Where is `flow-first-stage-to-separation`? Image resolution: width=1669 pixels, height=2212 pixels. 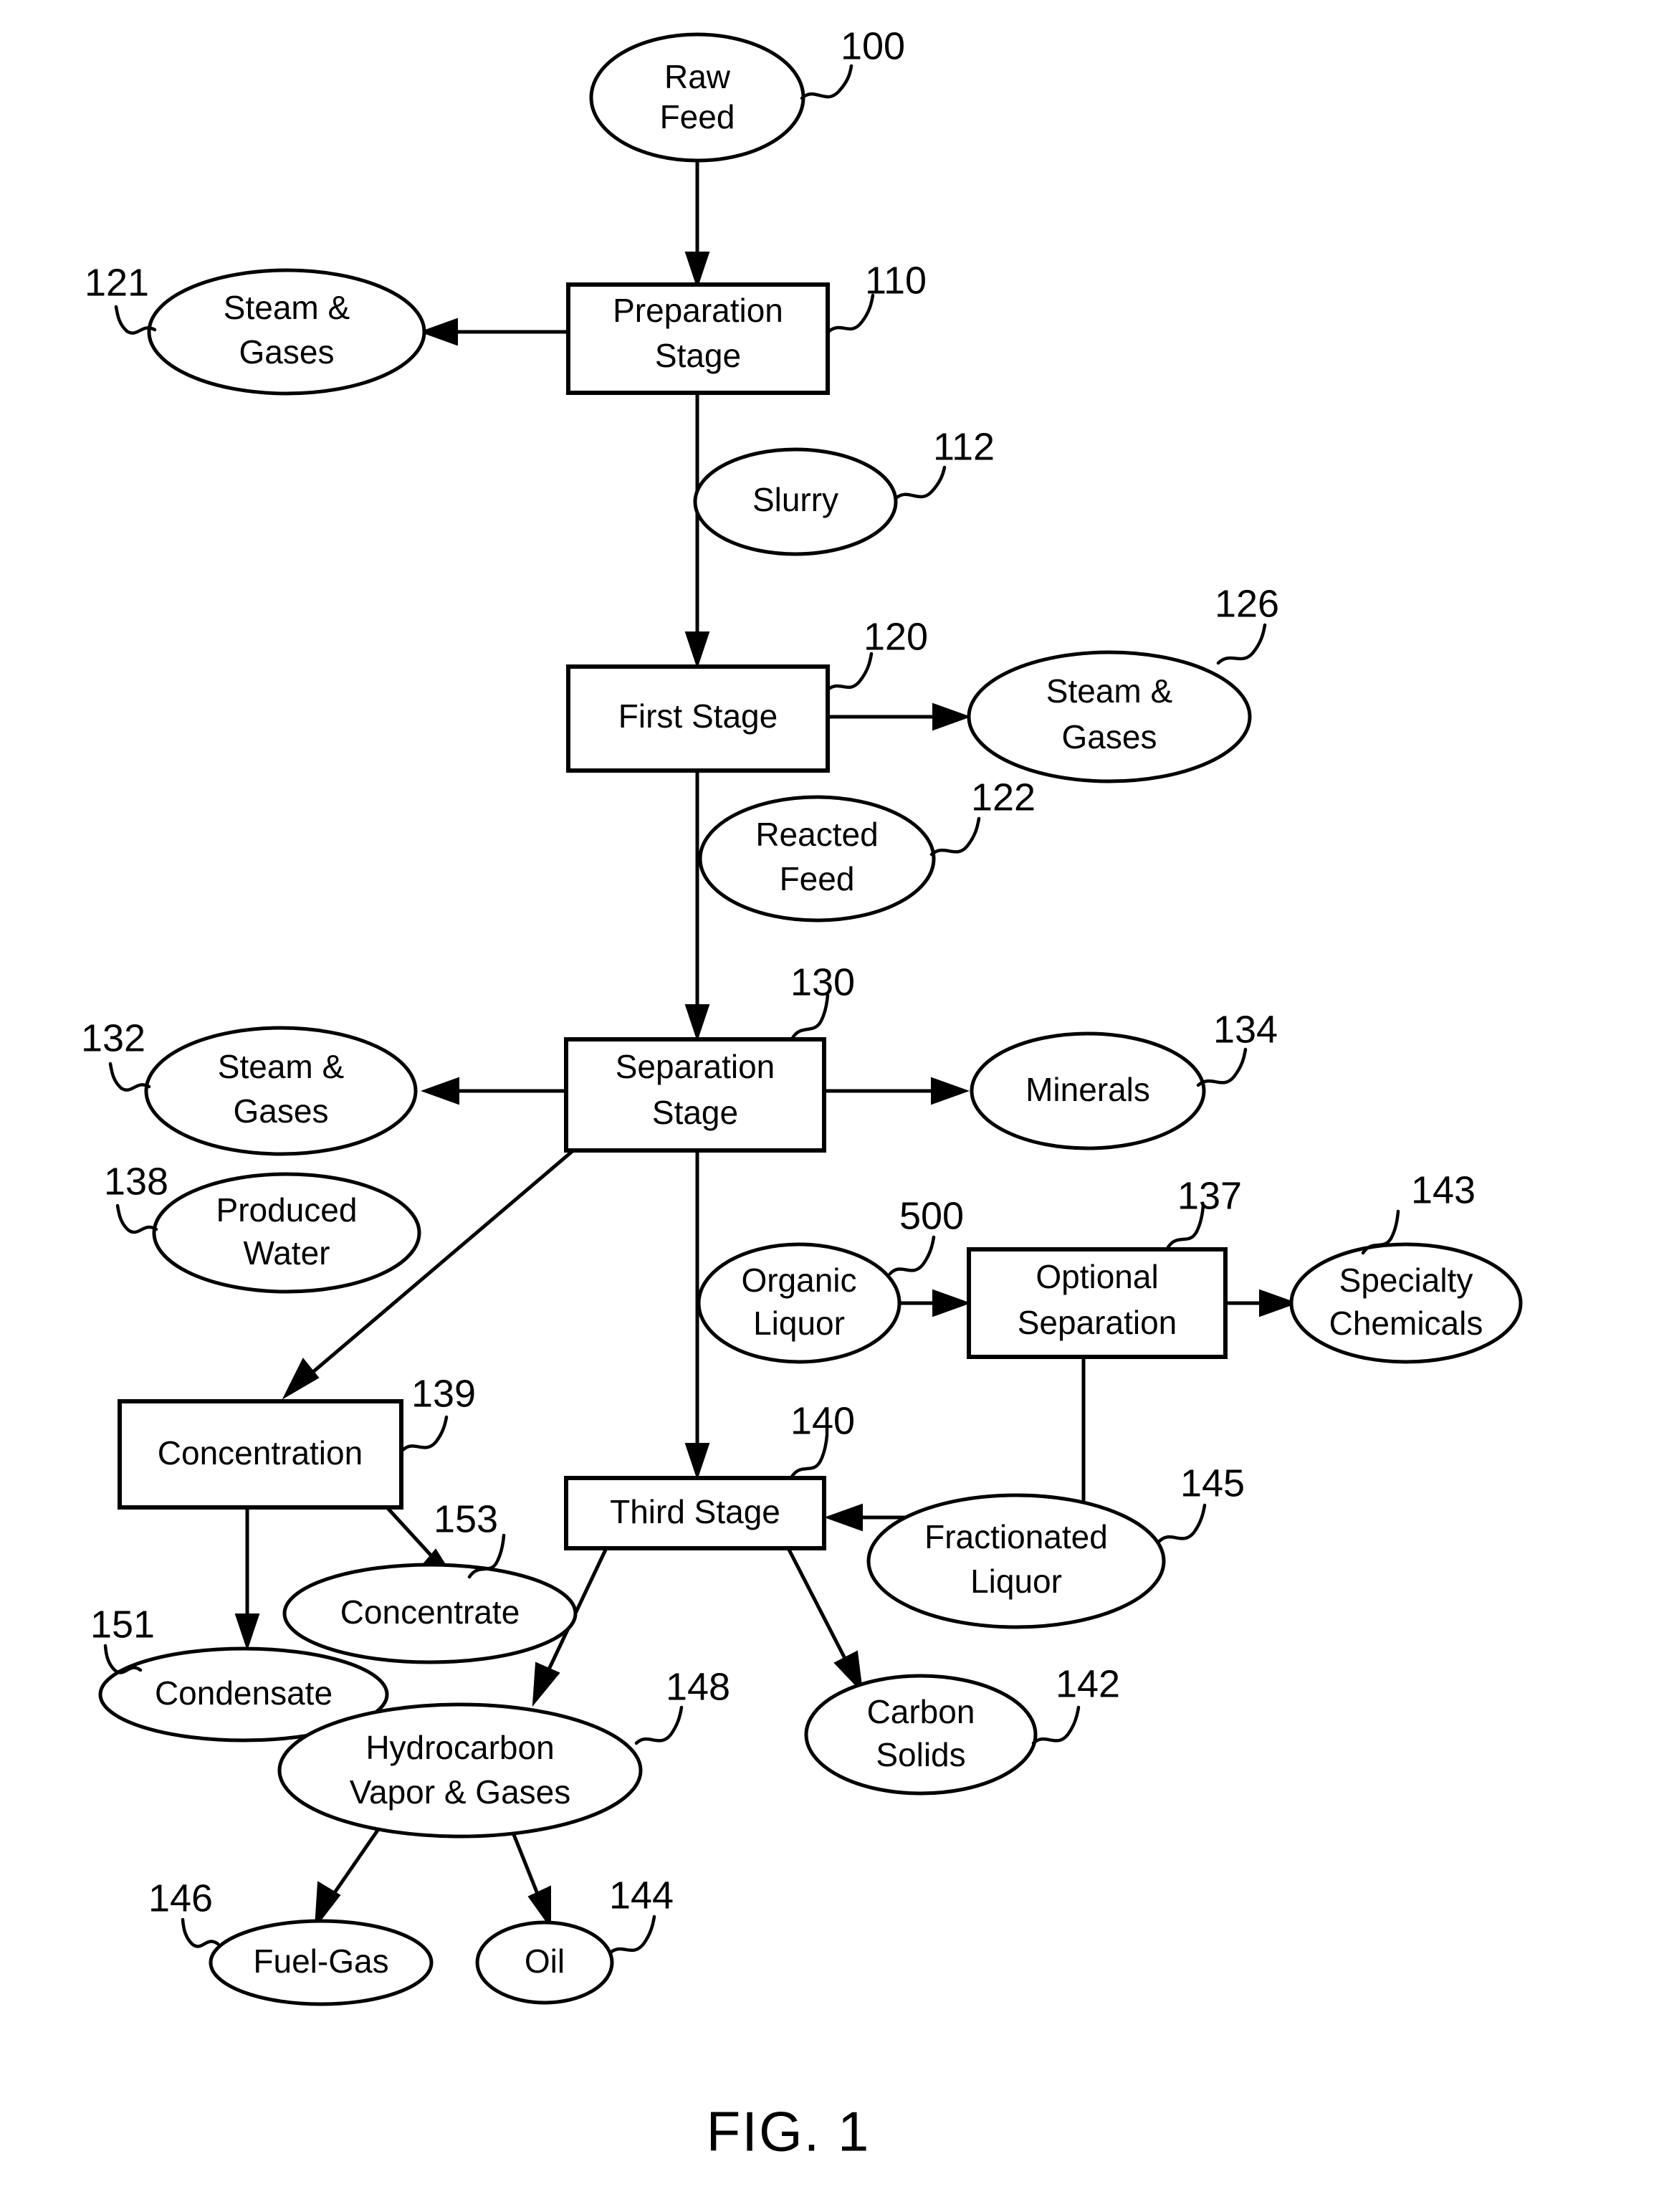 flow-first-stage-to-separation is located at coordinates (697, 907).